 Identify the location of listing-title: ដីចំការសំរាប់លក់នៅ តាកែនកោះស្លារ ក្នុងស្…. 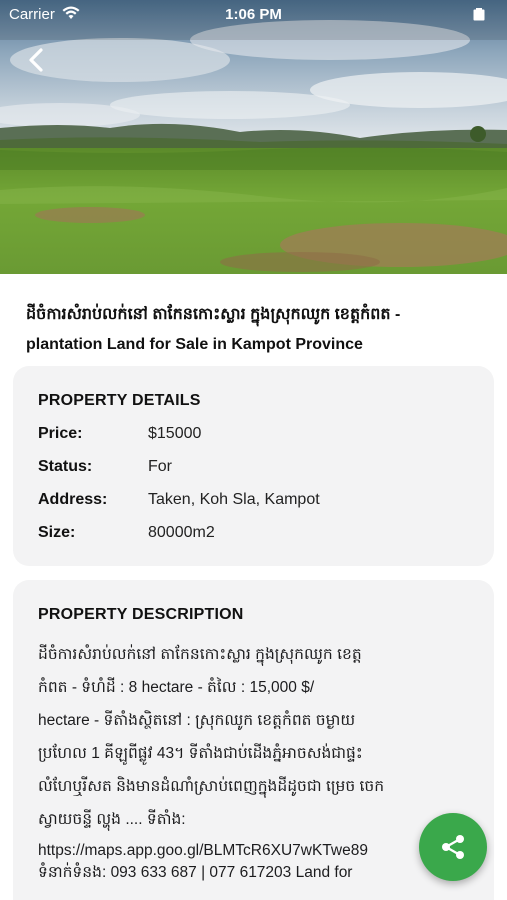
(256, 330).